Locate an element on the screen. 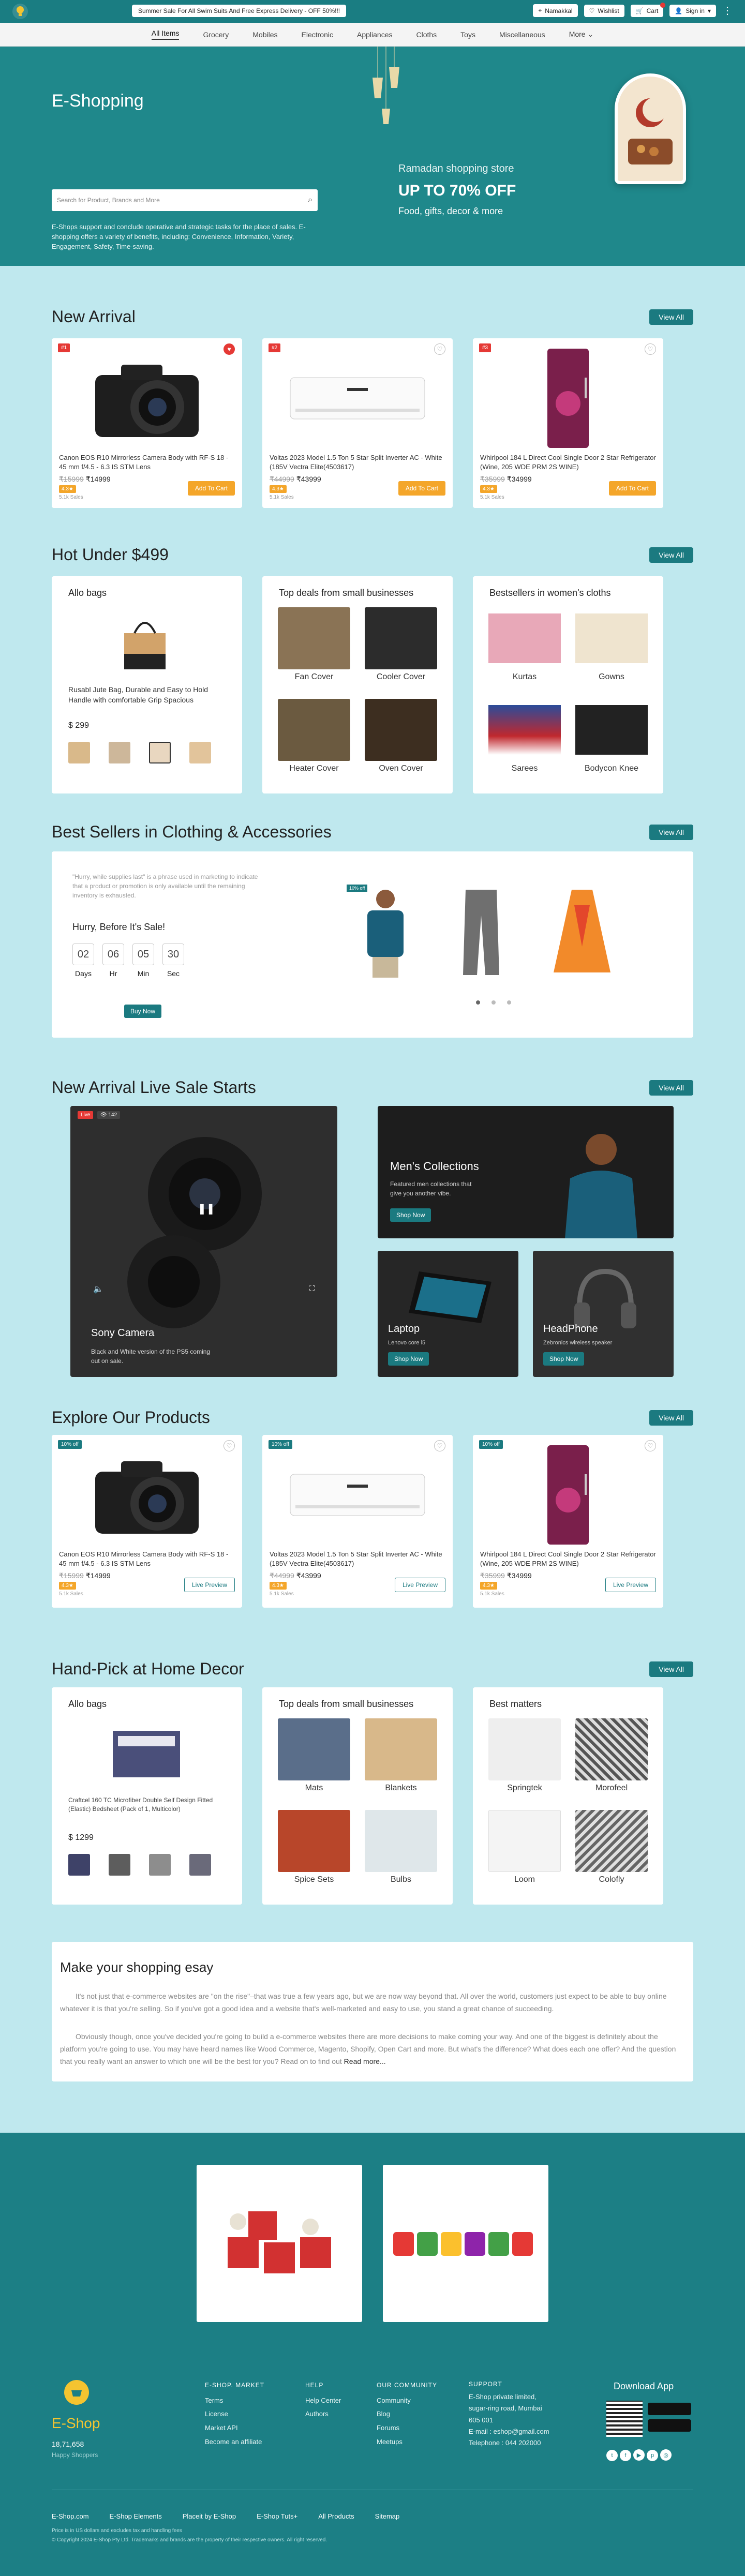 Image resolution: width=745 pixels, height=2576 pixels. cart-button: 🛒 Cart is located at coordinates (648, 9).